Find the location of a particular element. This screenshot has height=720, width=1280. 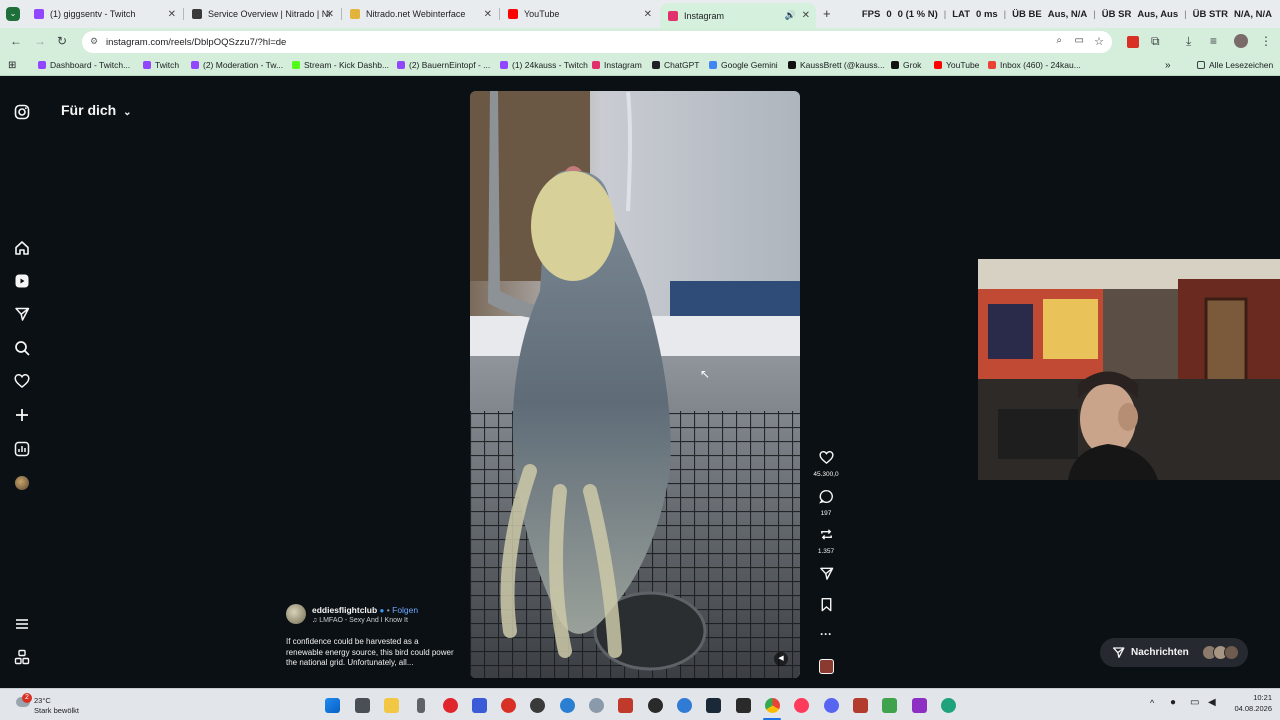

download-icon: ⤓ is located at coordinates (1188, 41).